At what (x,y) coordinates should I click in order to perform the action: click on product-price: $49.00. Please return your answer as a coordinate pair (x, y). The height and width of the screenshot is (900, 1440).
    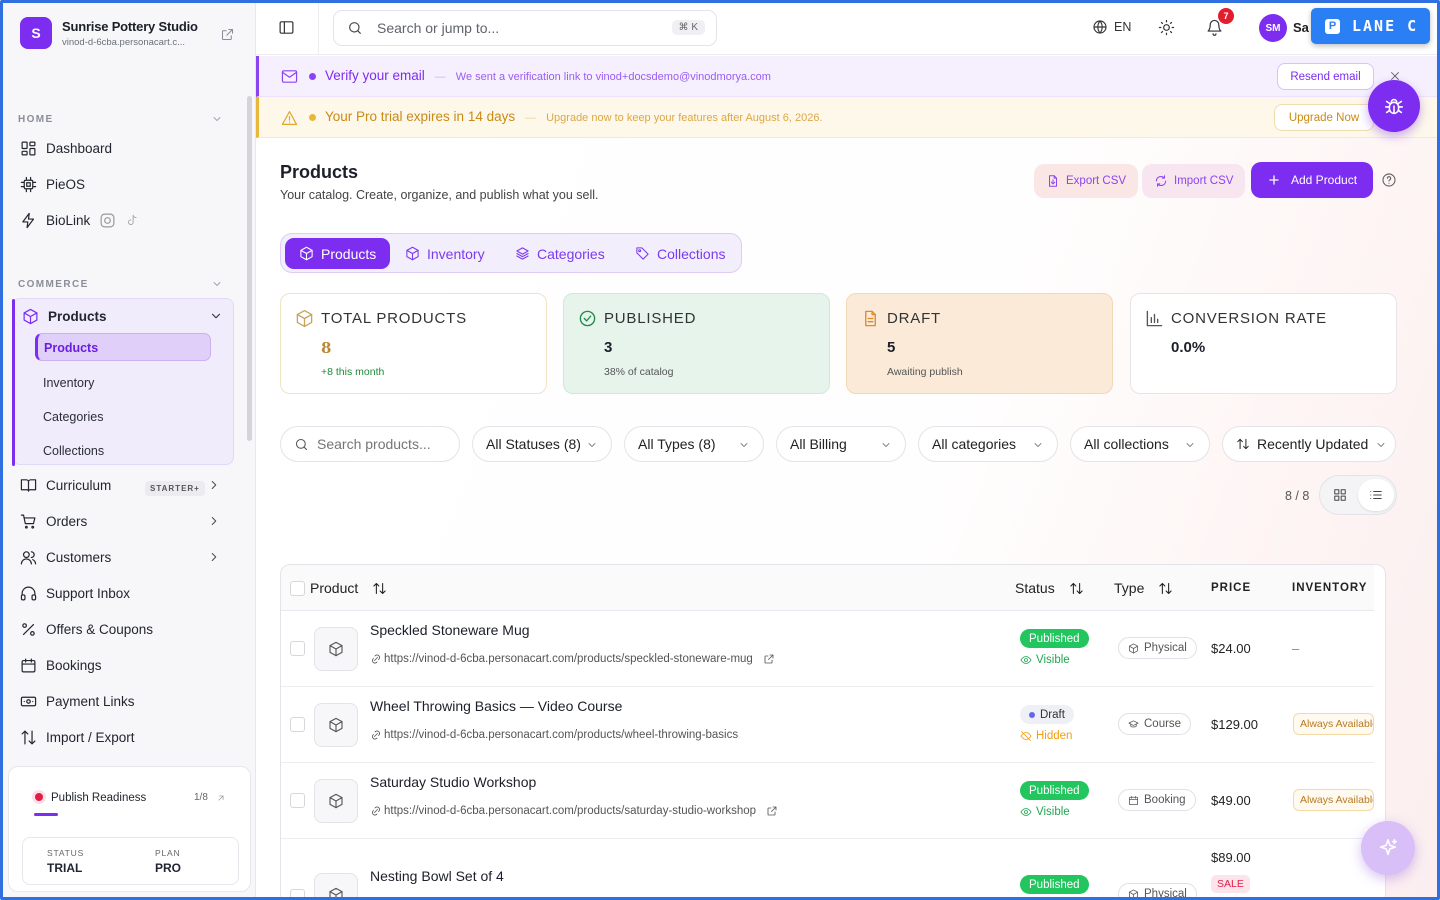
    Looking at the image, I should click on (1231, 800).